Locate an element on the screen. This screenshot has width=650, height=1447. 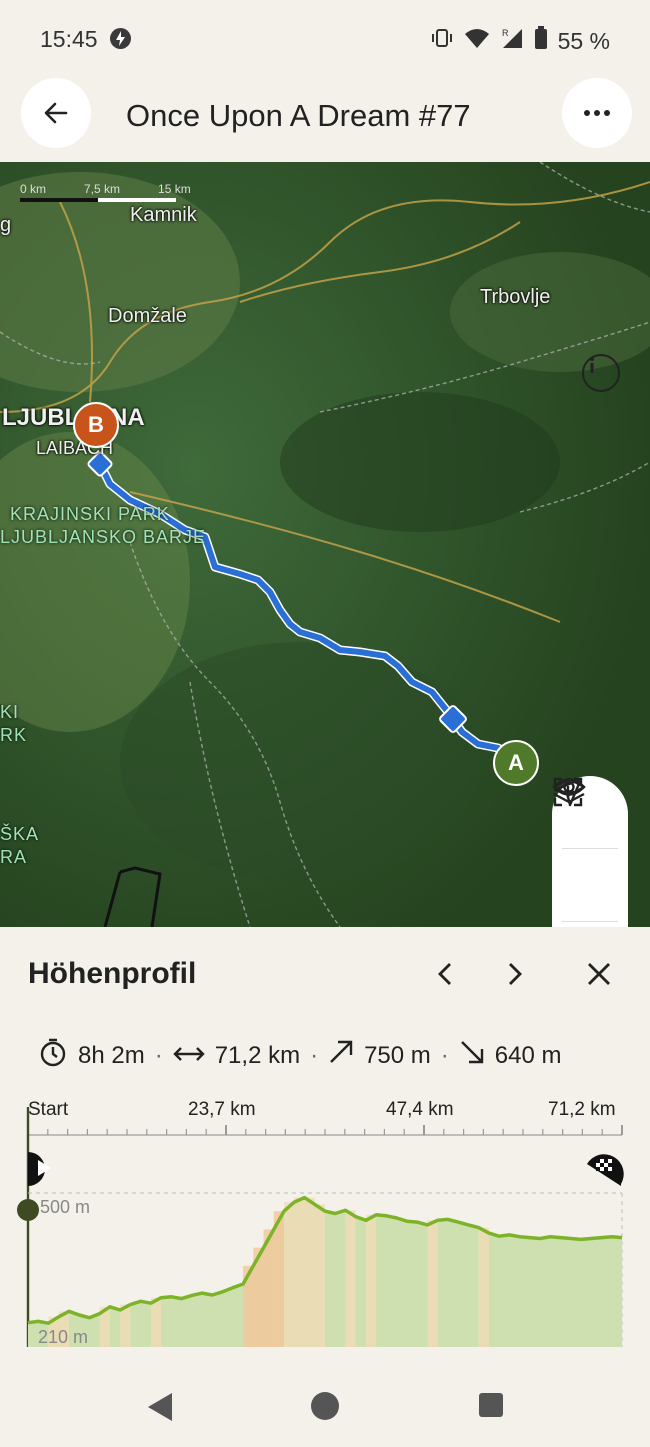
park-label: KRAJINSKI PARK is located at coordinates (90, 514).